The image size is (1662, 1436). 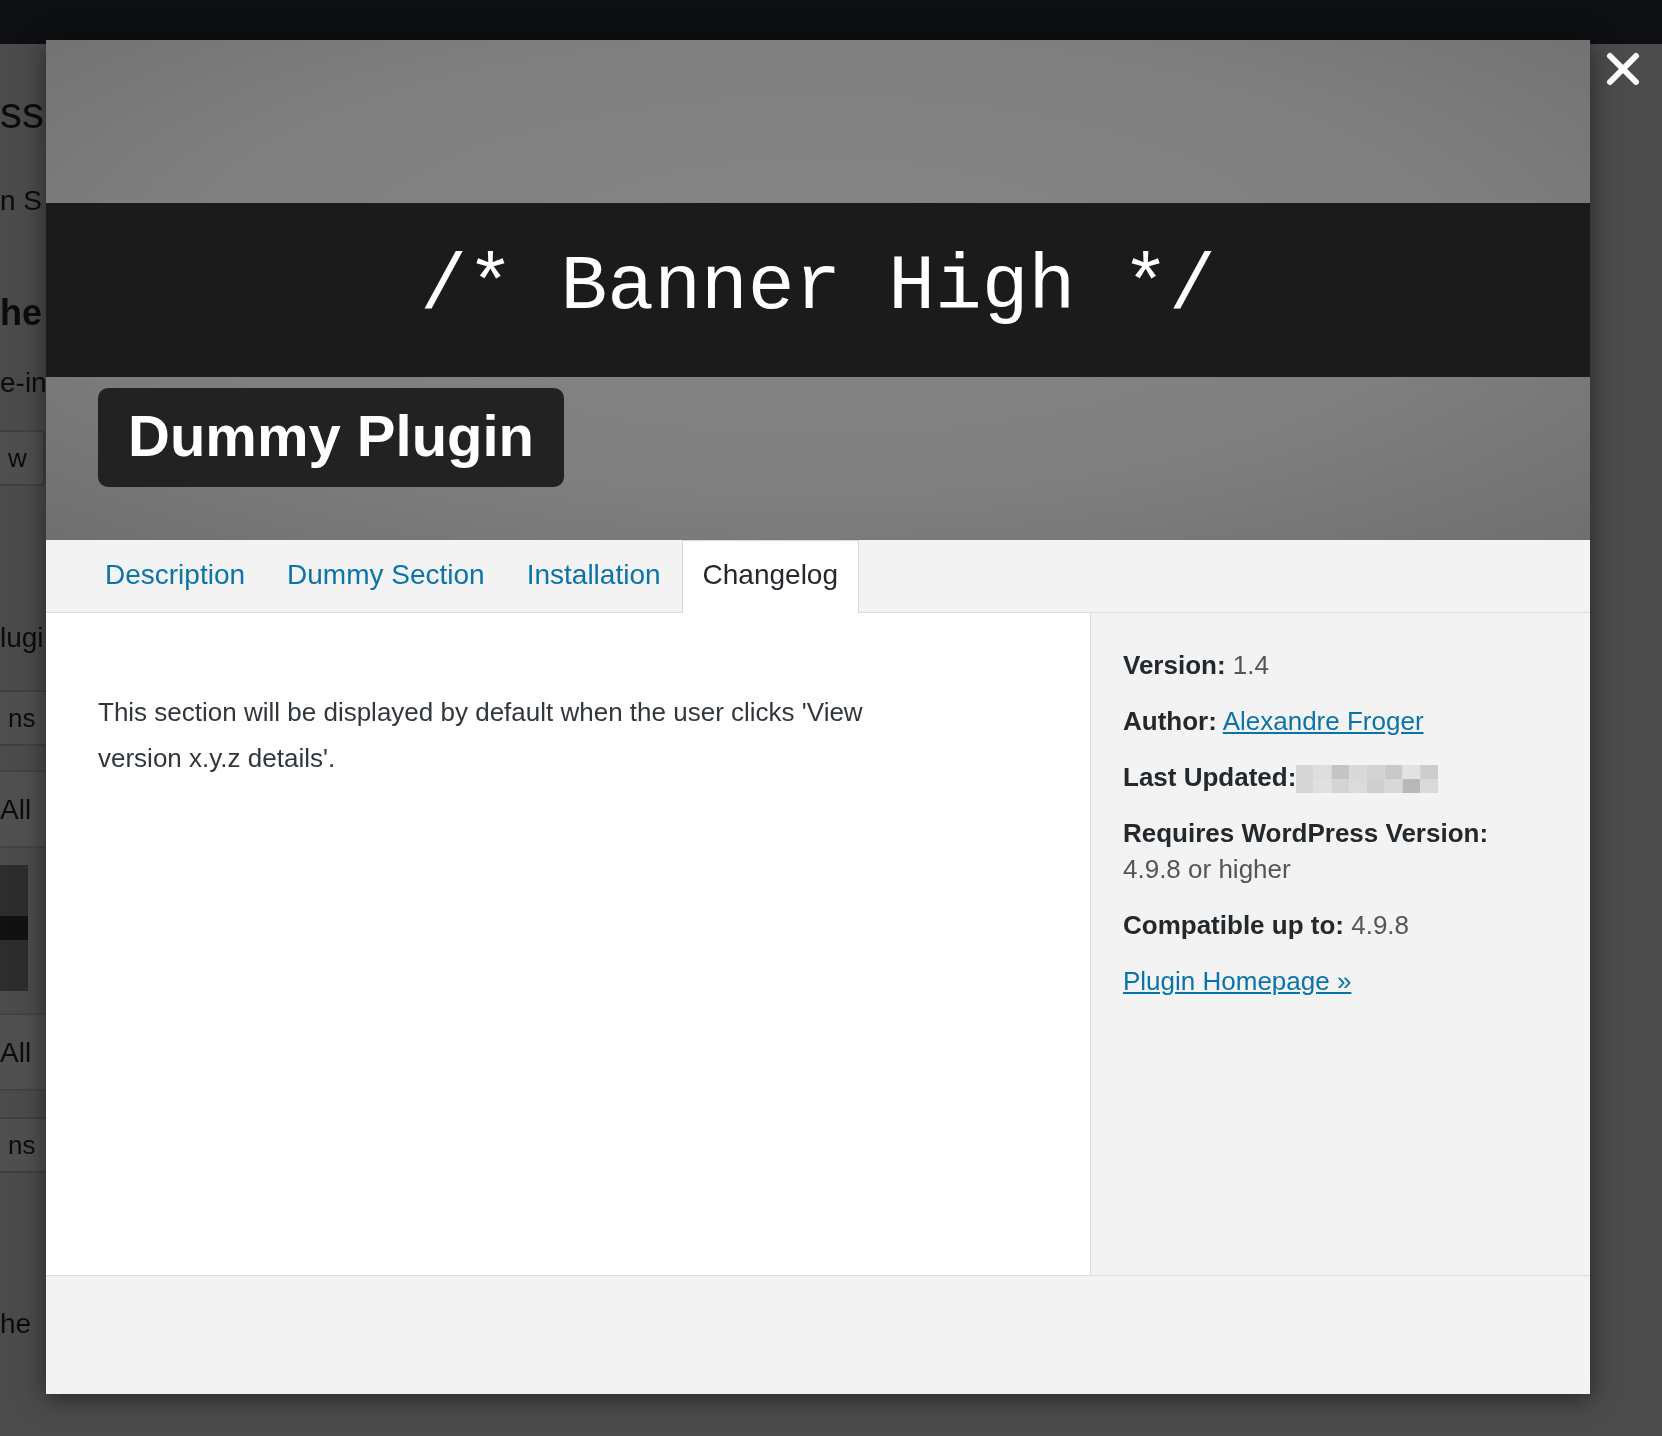 I want to click on section-heading: he, so click(x=21, y=313).